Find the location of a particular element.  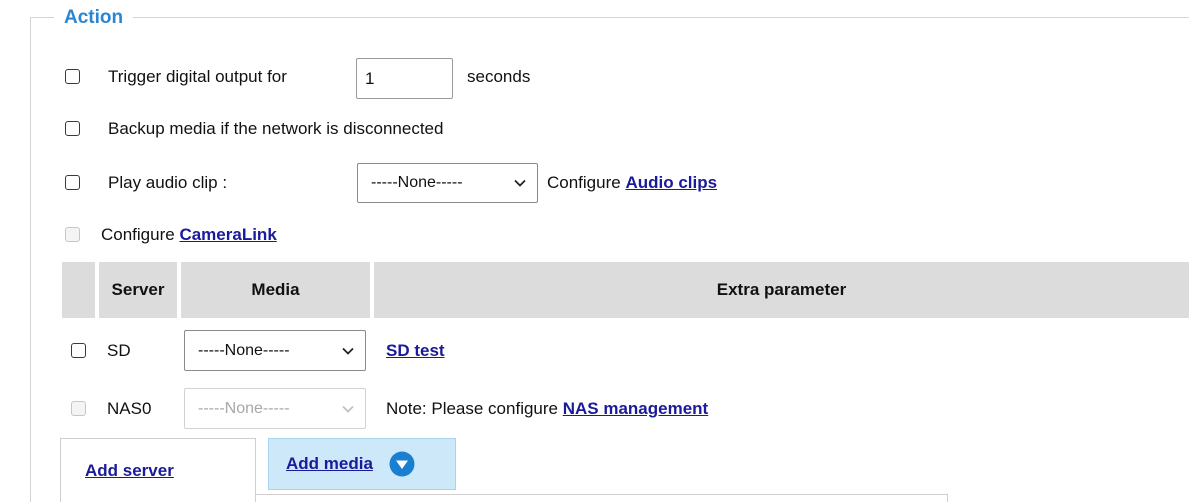

table-header-media: Media is located at coordinates (275, 290).